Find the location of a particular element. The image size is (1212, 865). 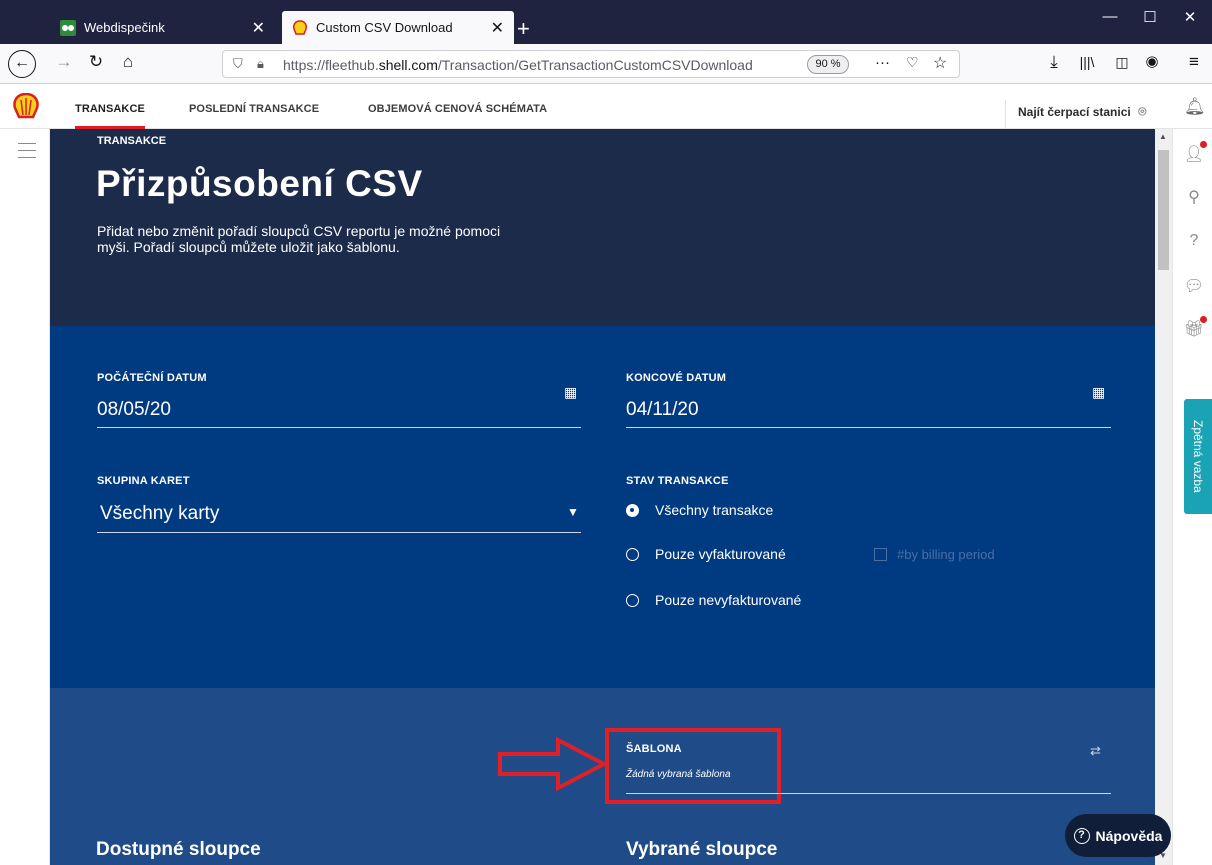

library-icon: |||\ is located at coordinates (1087, 62).